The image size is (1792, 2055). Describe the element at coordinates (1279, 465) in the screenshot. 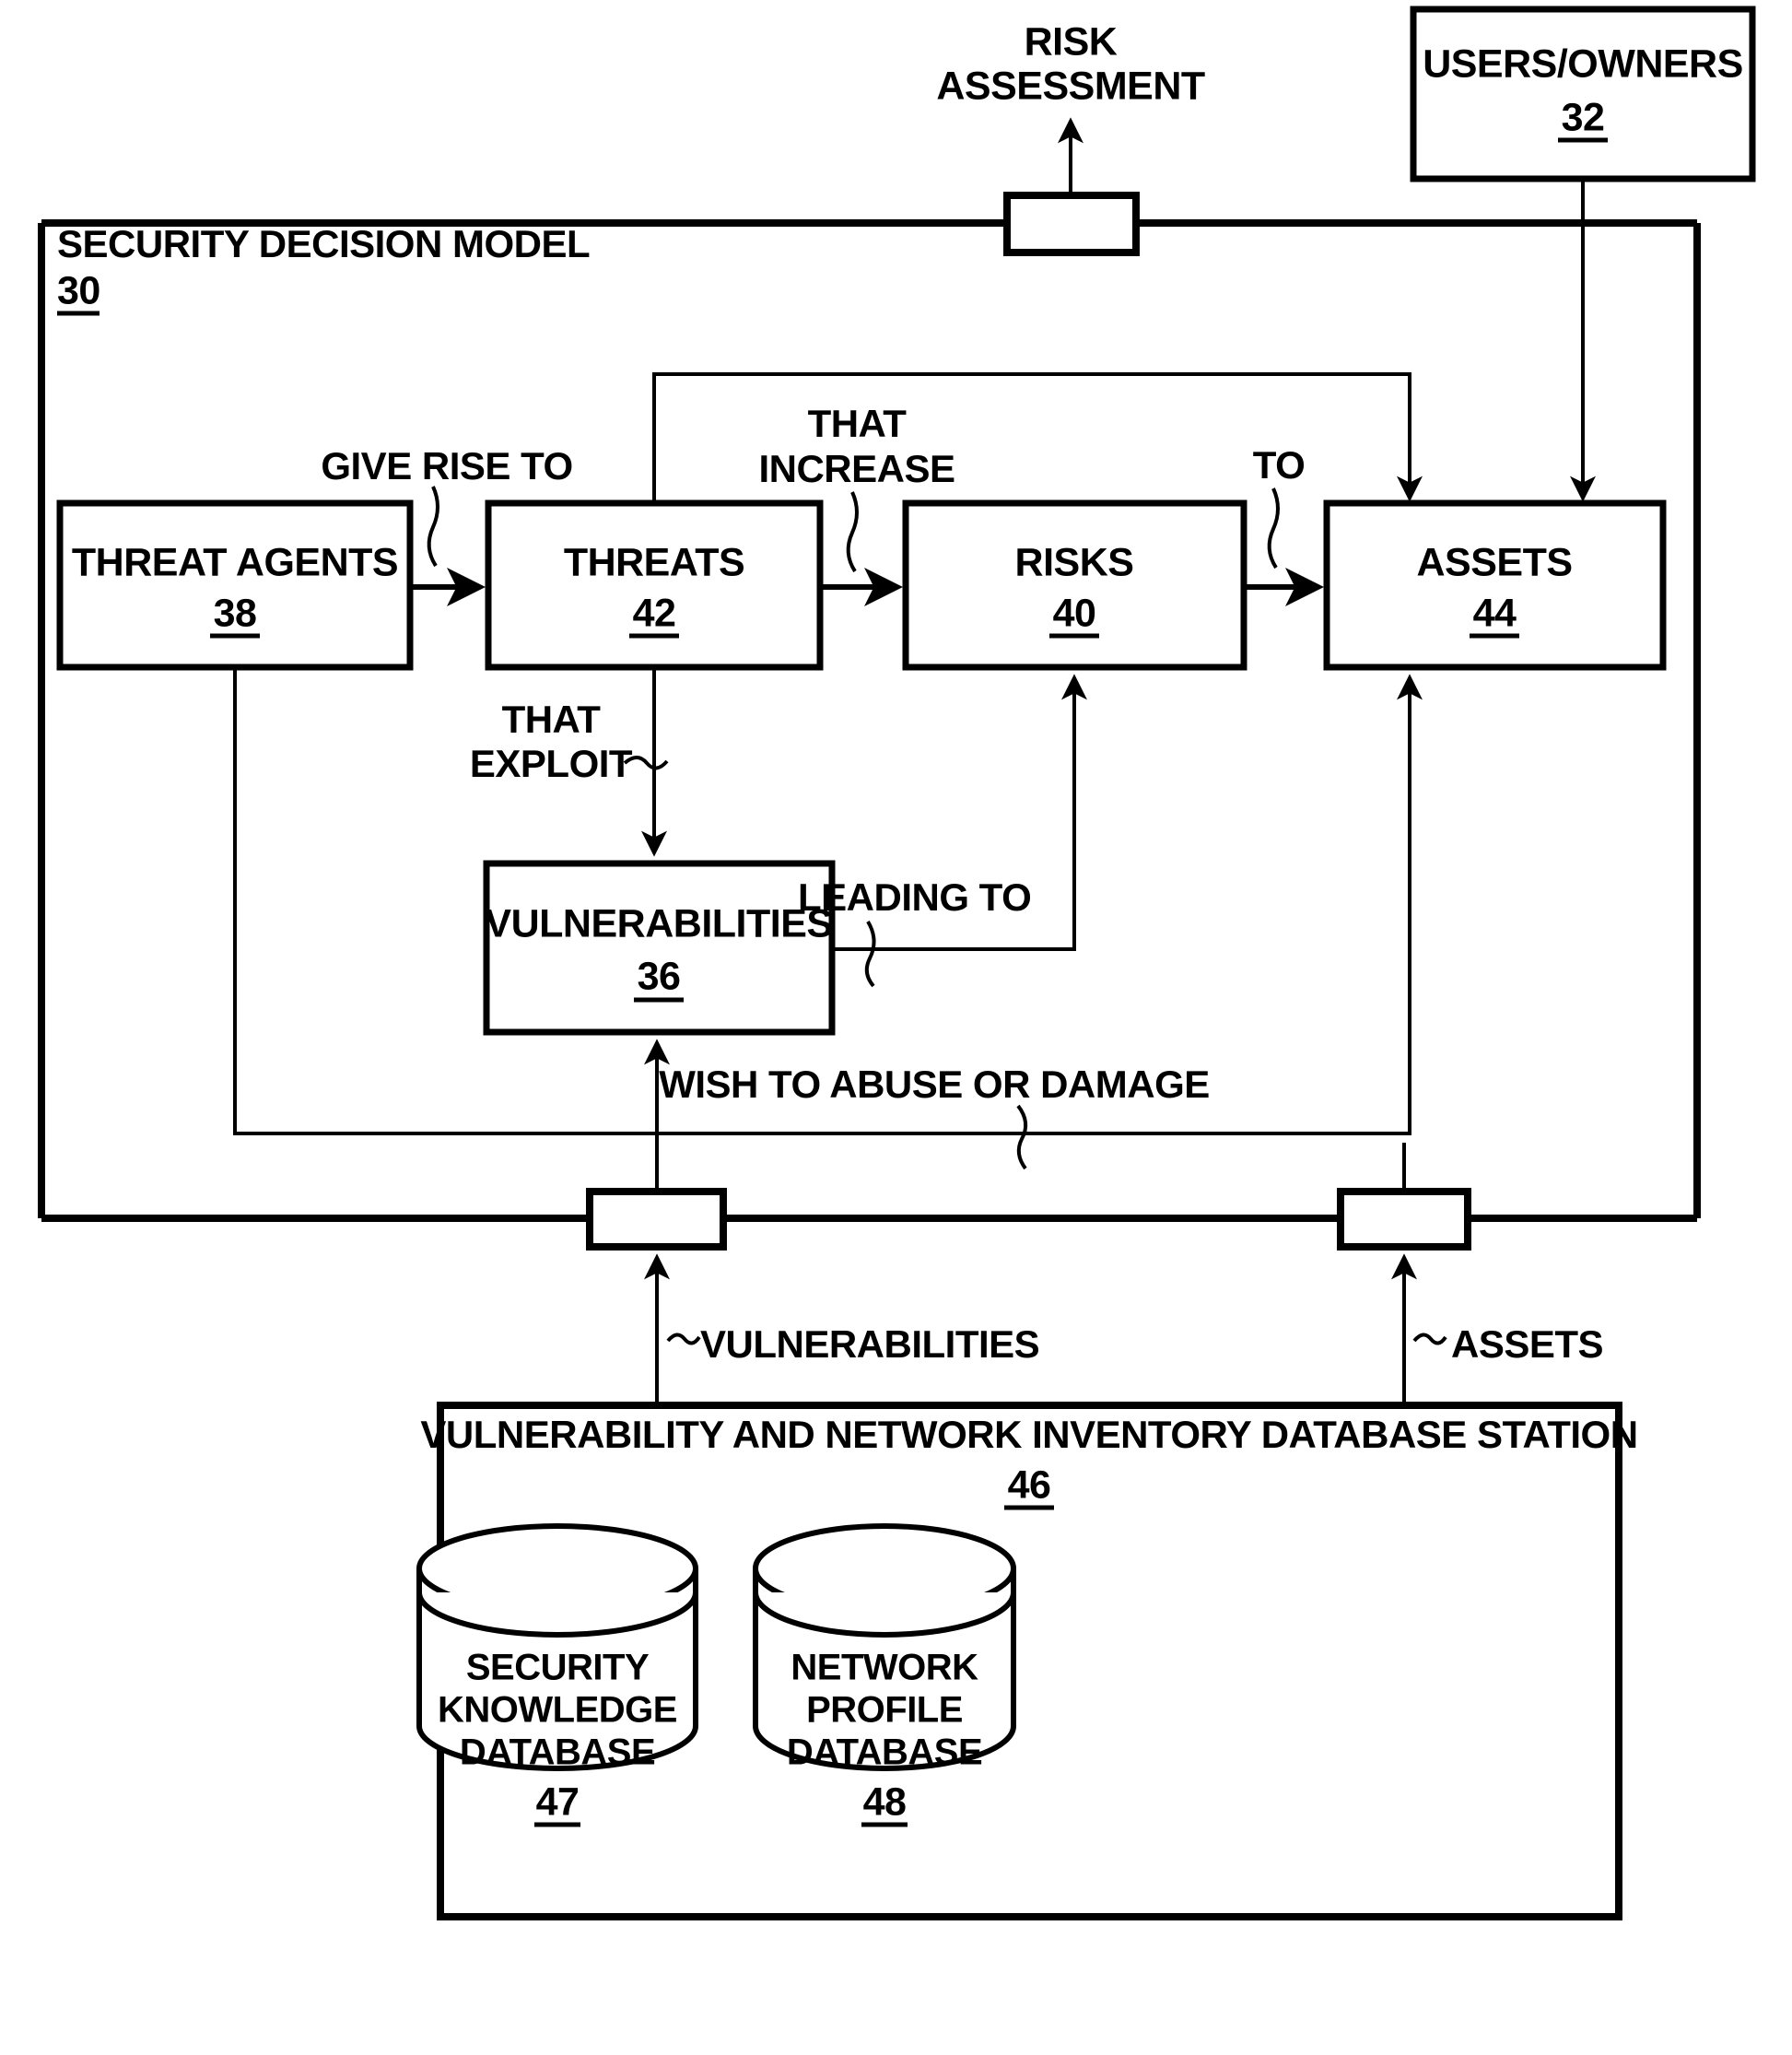

I see `edge-label-to: TO` at that location.